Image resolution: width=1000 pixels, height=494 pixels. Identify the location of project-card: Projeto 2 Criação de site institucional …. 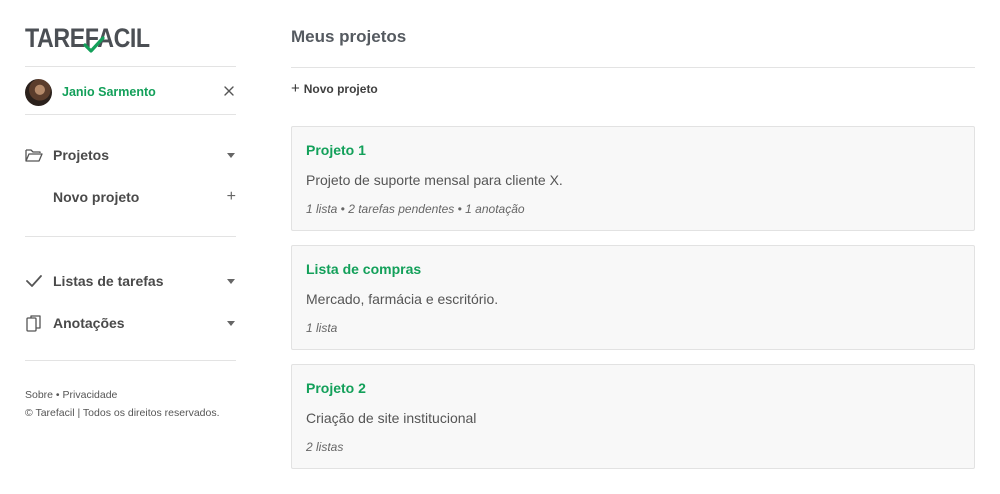
(633, 416).